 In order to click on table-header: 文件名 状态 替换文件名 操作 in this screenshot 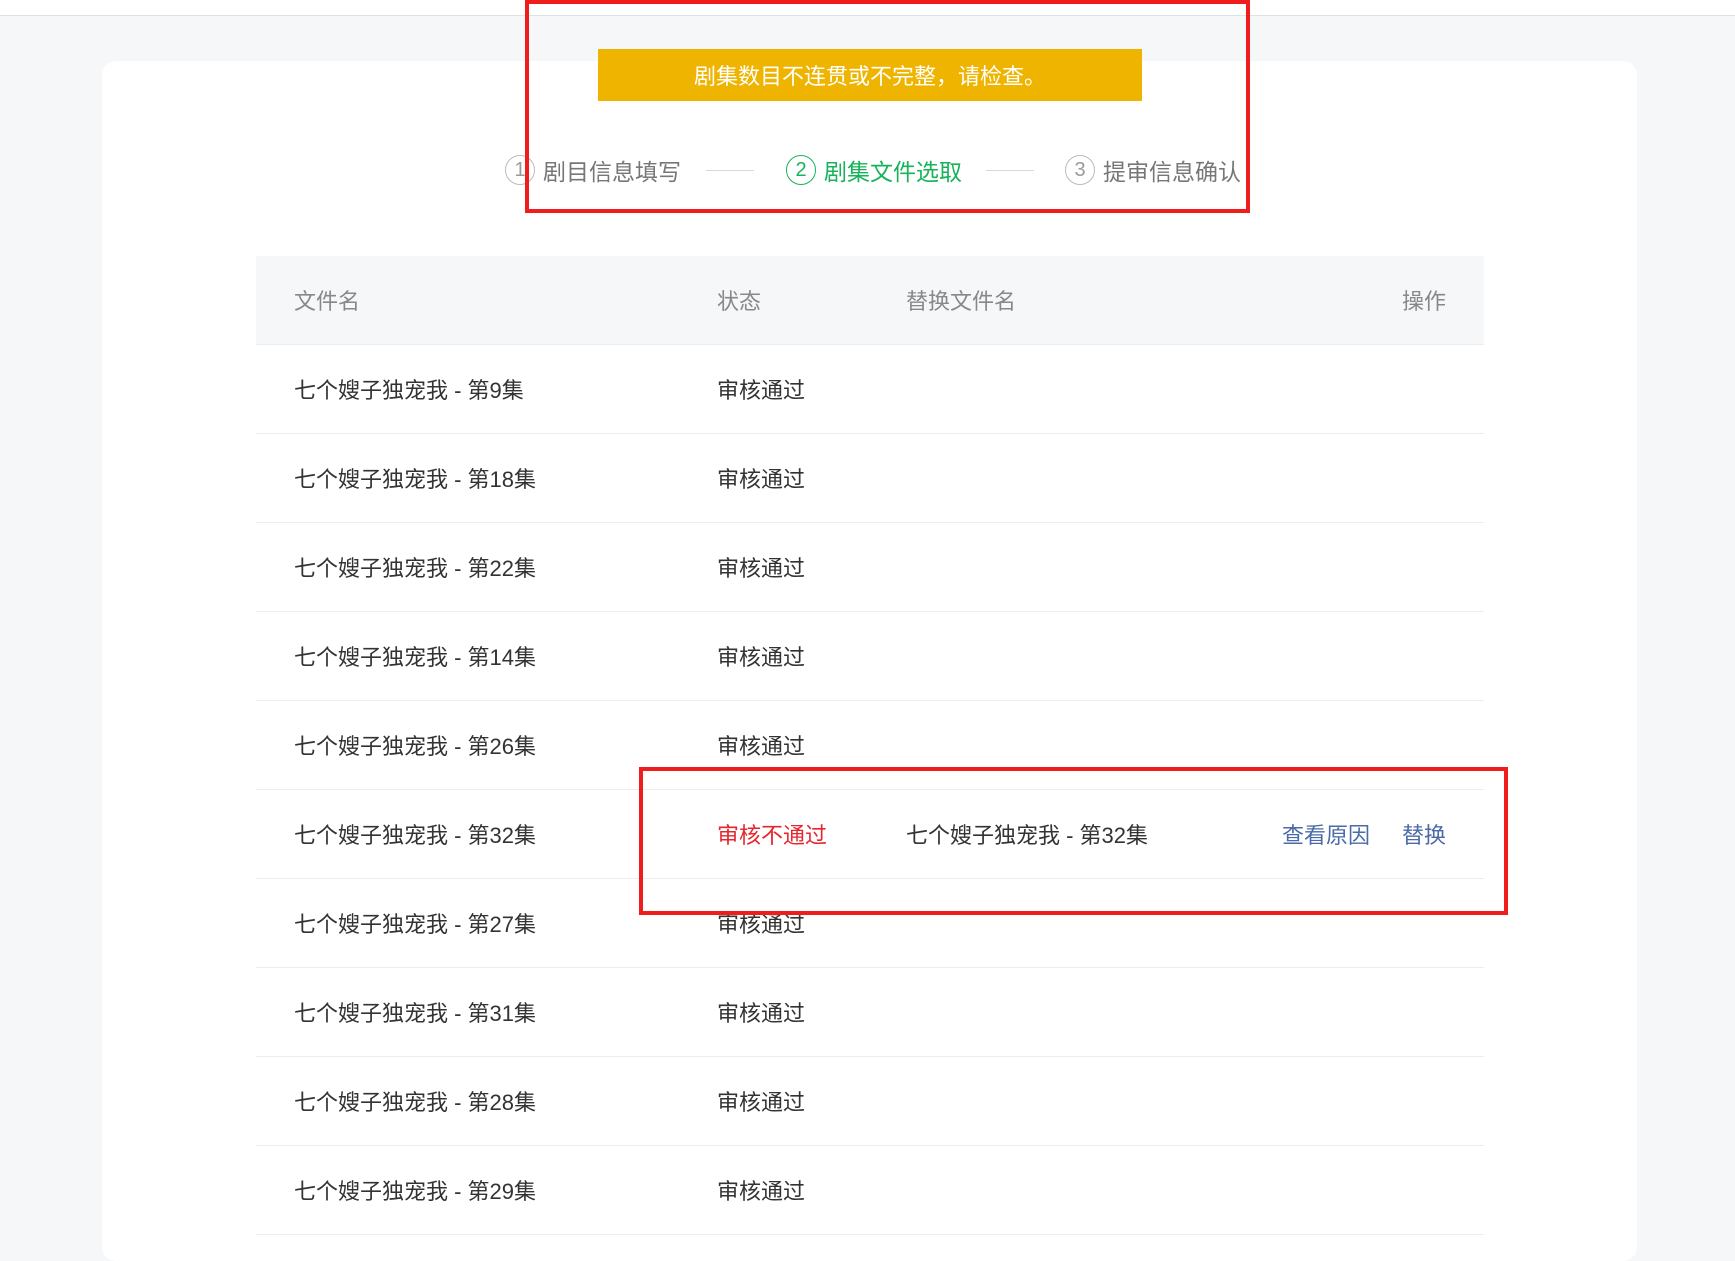, I will do `click(870, 300)`.